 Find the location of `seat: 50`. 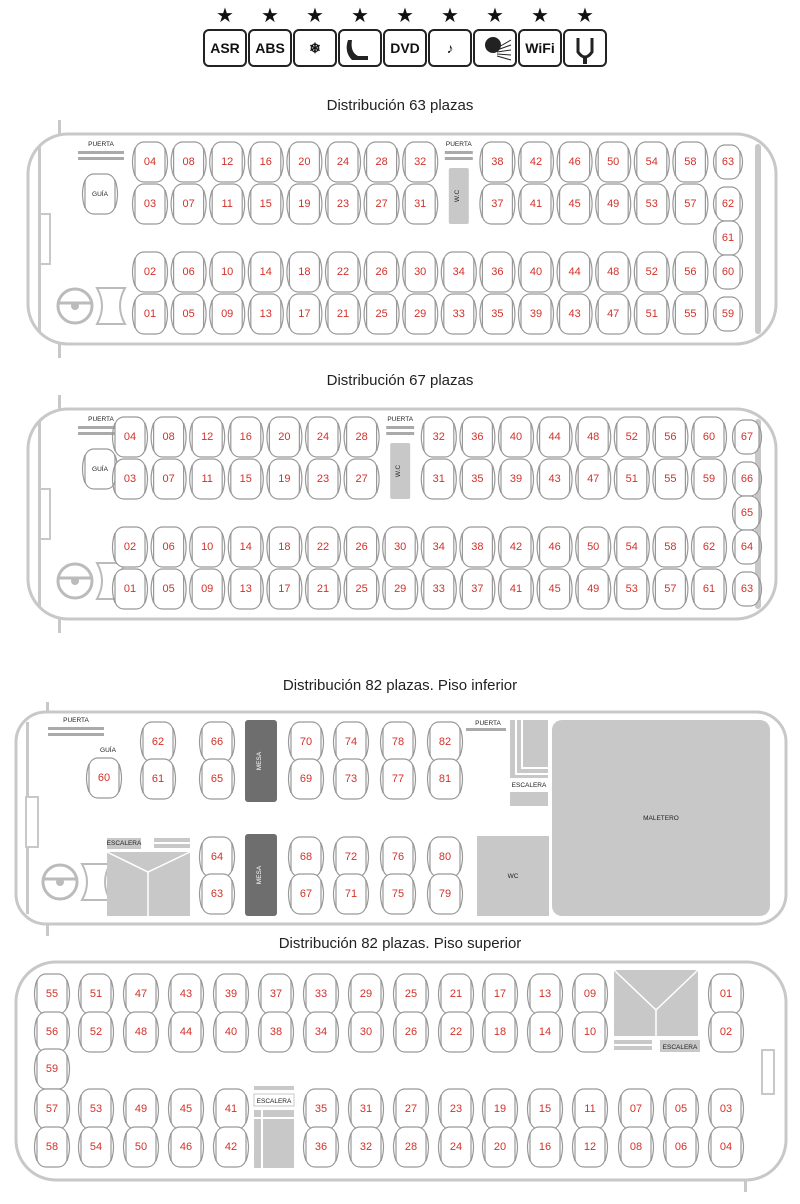

seat: 50 is located at coordinates (613, 162).